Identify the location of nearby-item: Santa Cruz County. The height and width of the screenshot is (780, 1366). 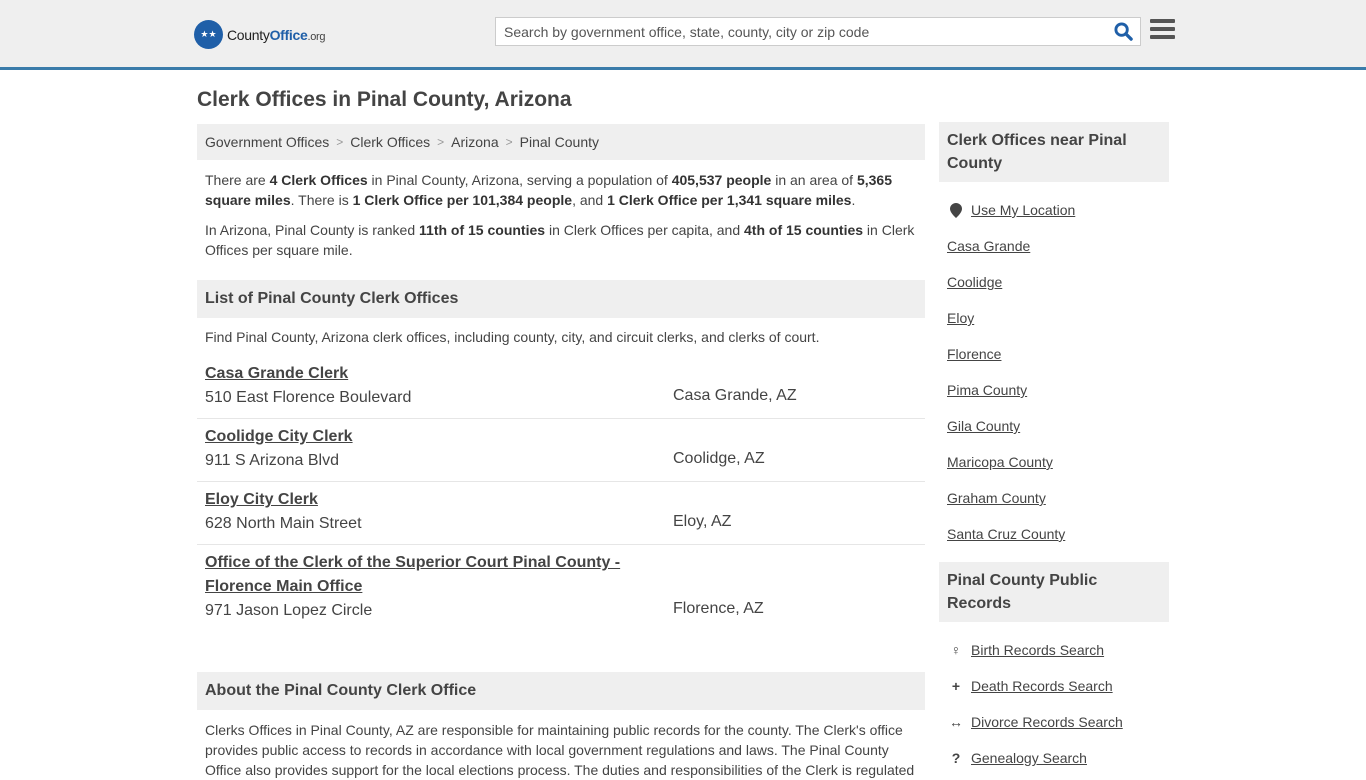
(1054, 534).